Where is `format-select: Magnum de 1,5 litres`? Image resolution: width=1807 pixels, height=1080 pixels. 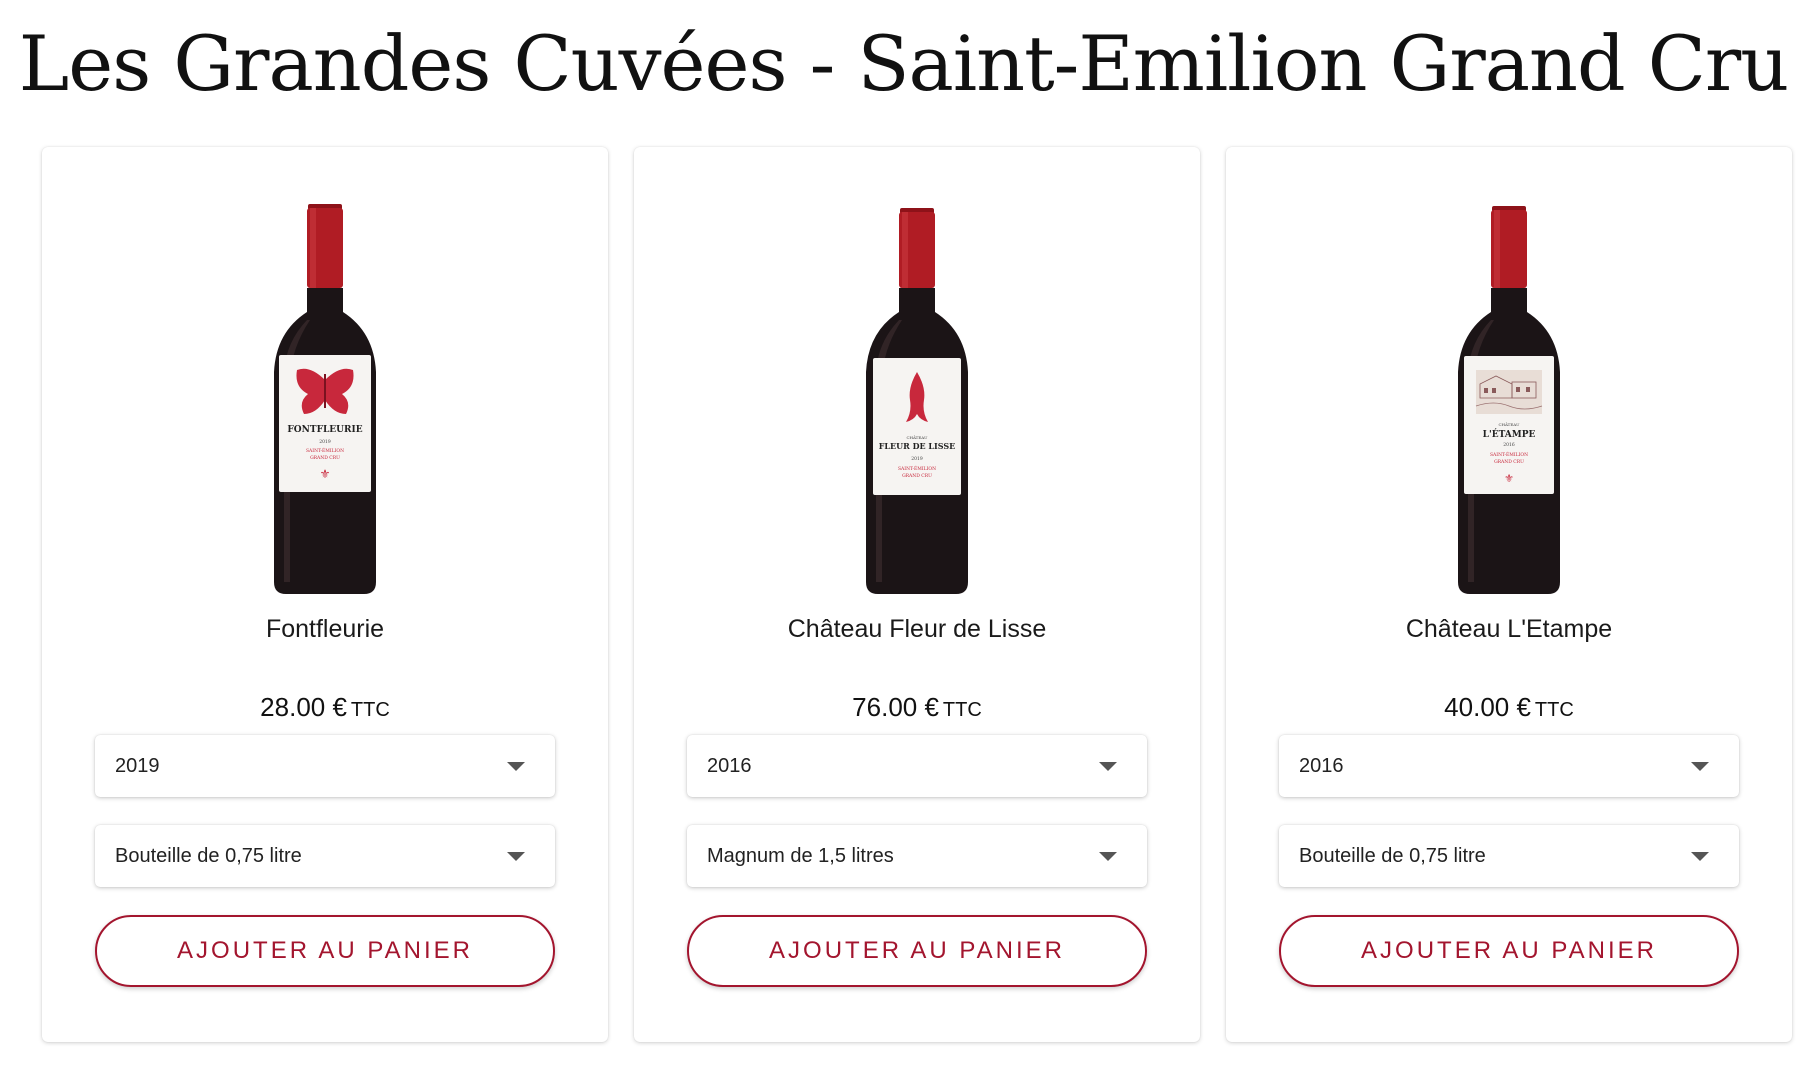 format-select: Magnum de 1,5 litres is located at coordinates (917, 856).